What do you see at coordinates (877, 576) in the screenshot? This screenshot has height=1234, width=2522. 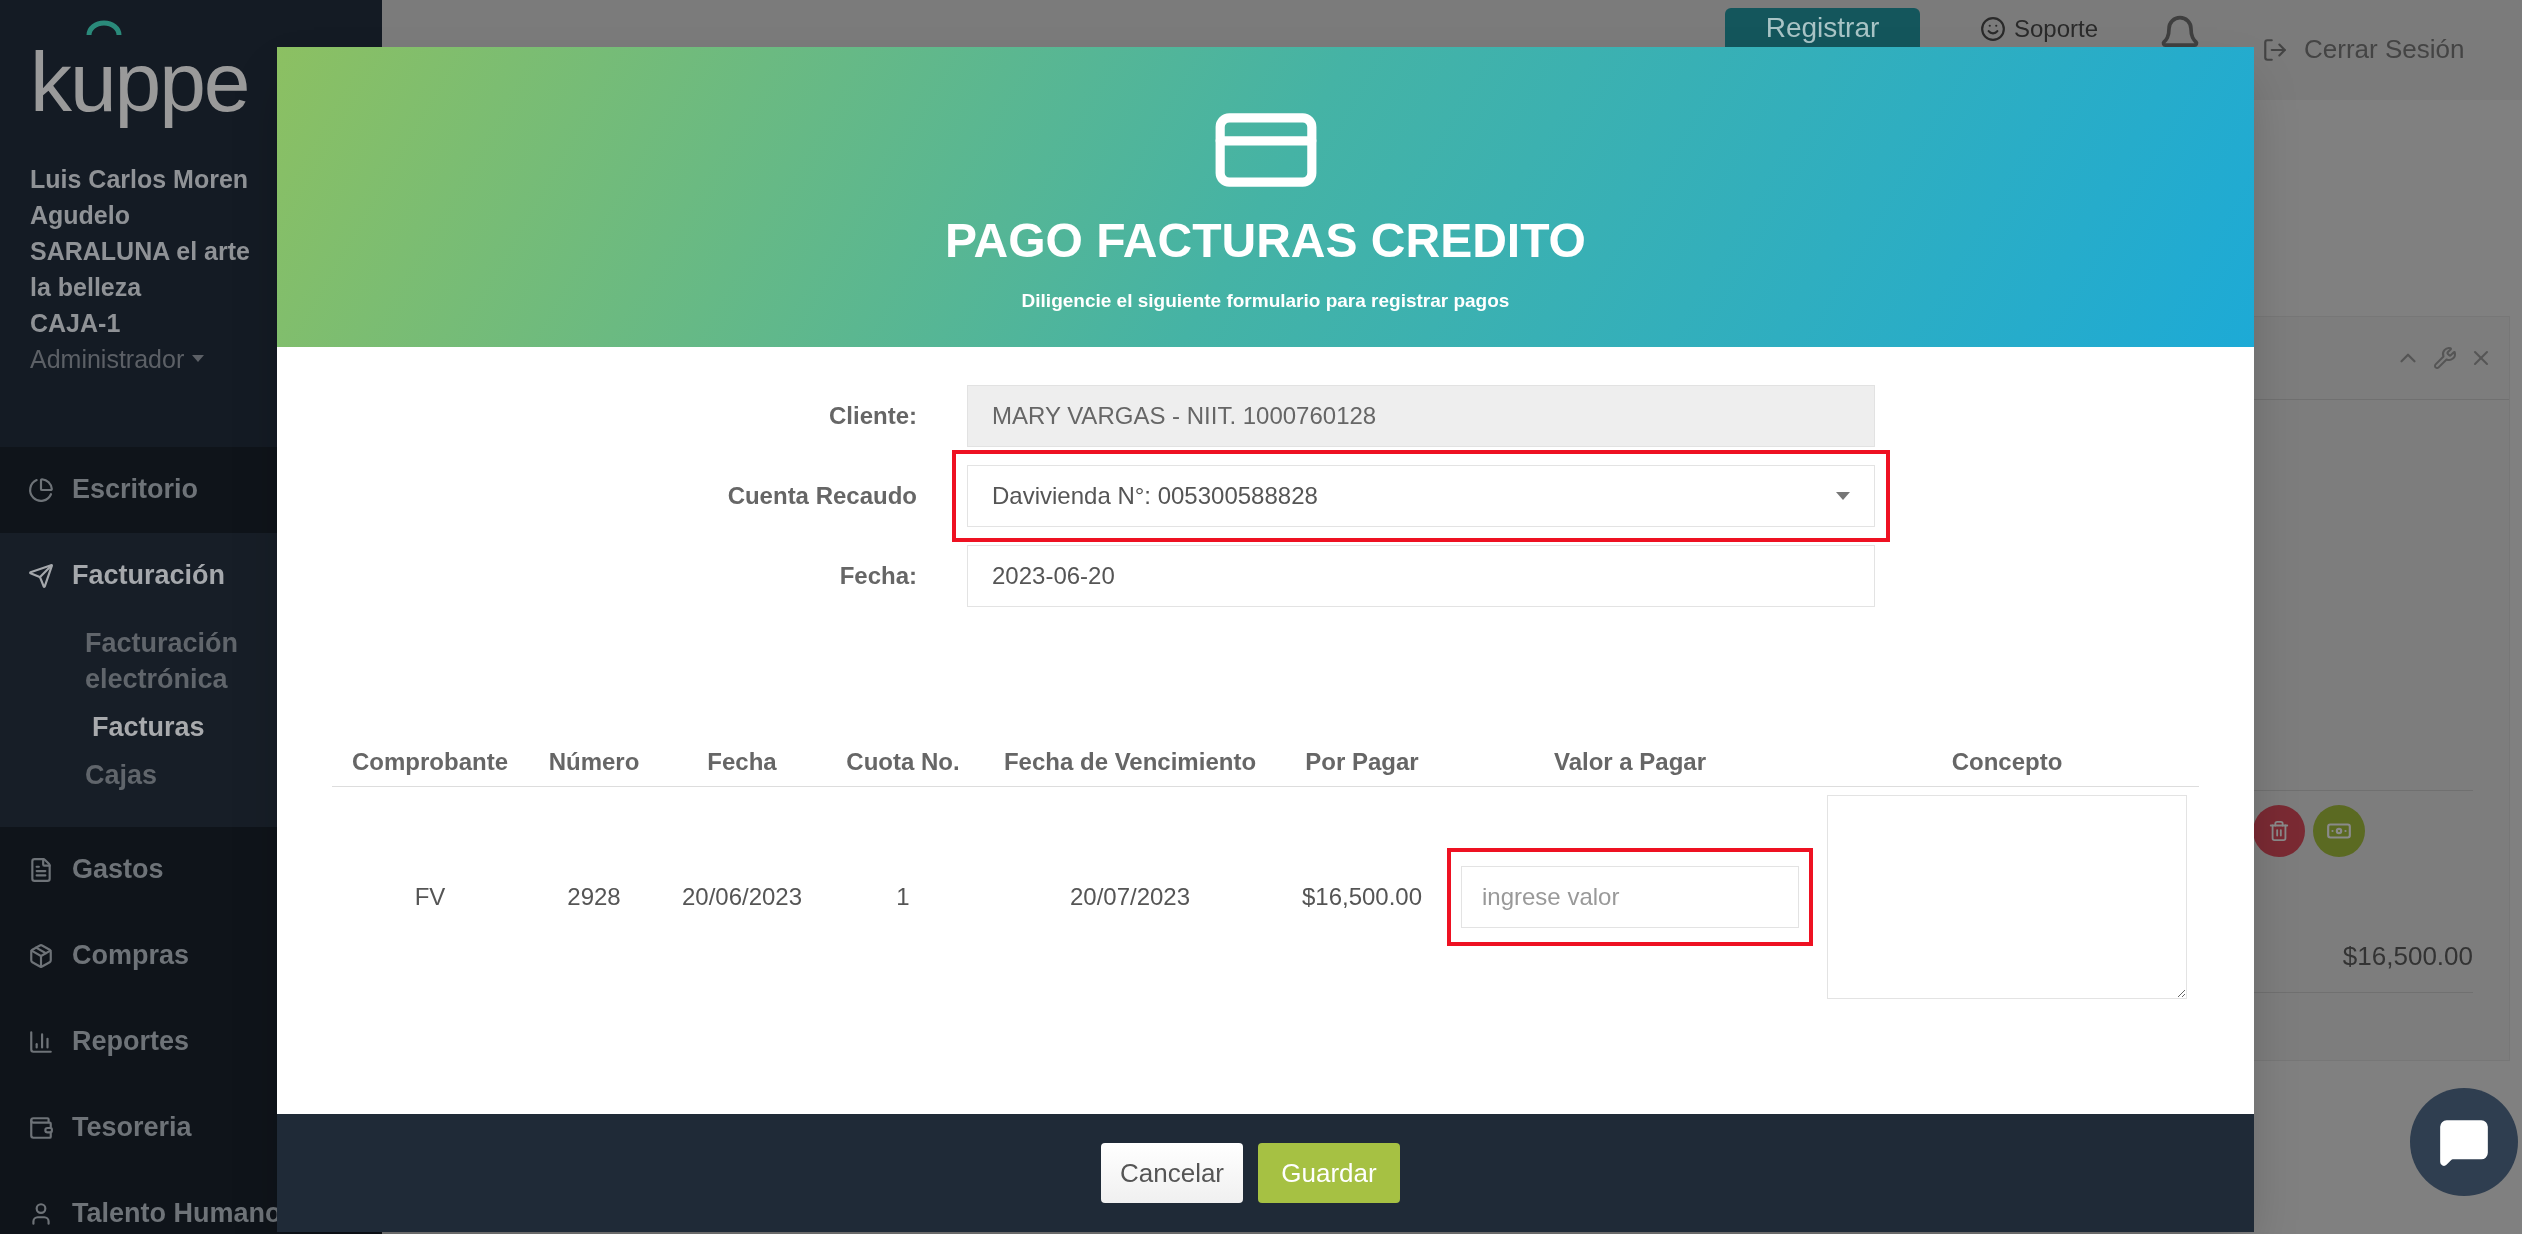 I see `field-label: Fecha:` at bounding box center [877, 576].